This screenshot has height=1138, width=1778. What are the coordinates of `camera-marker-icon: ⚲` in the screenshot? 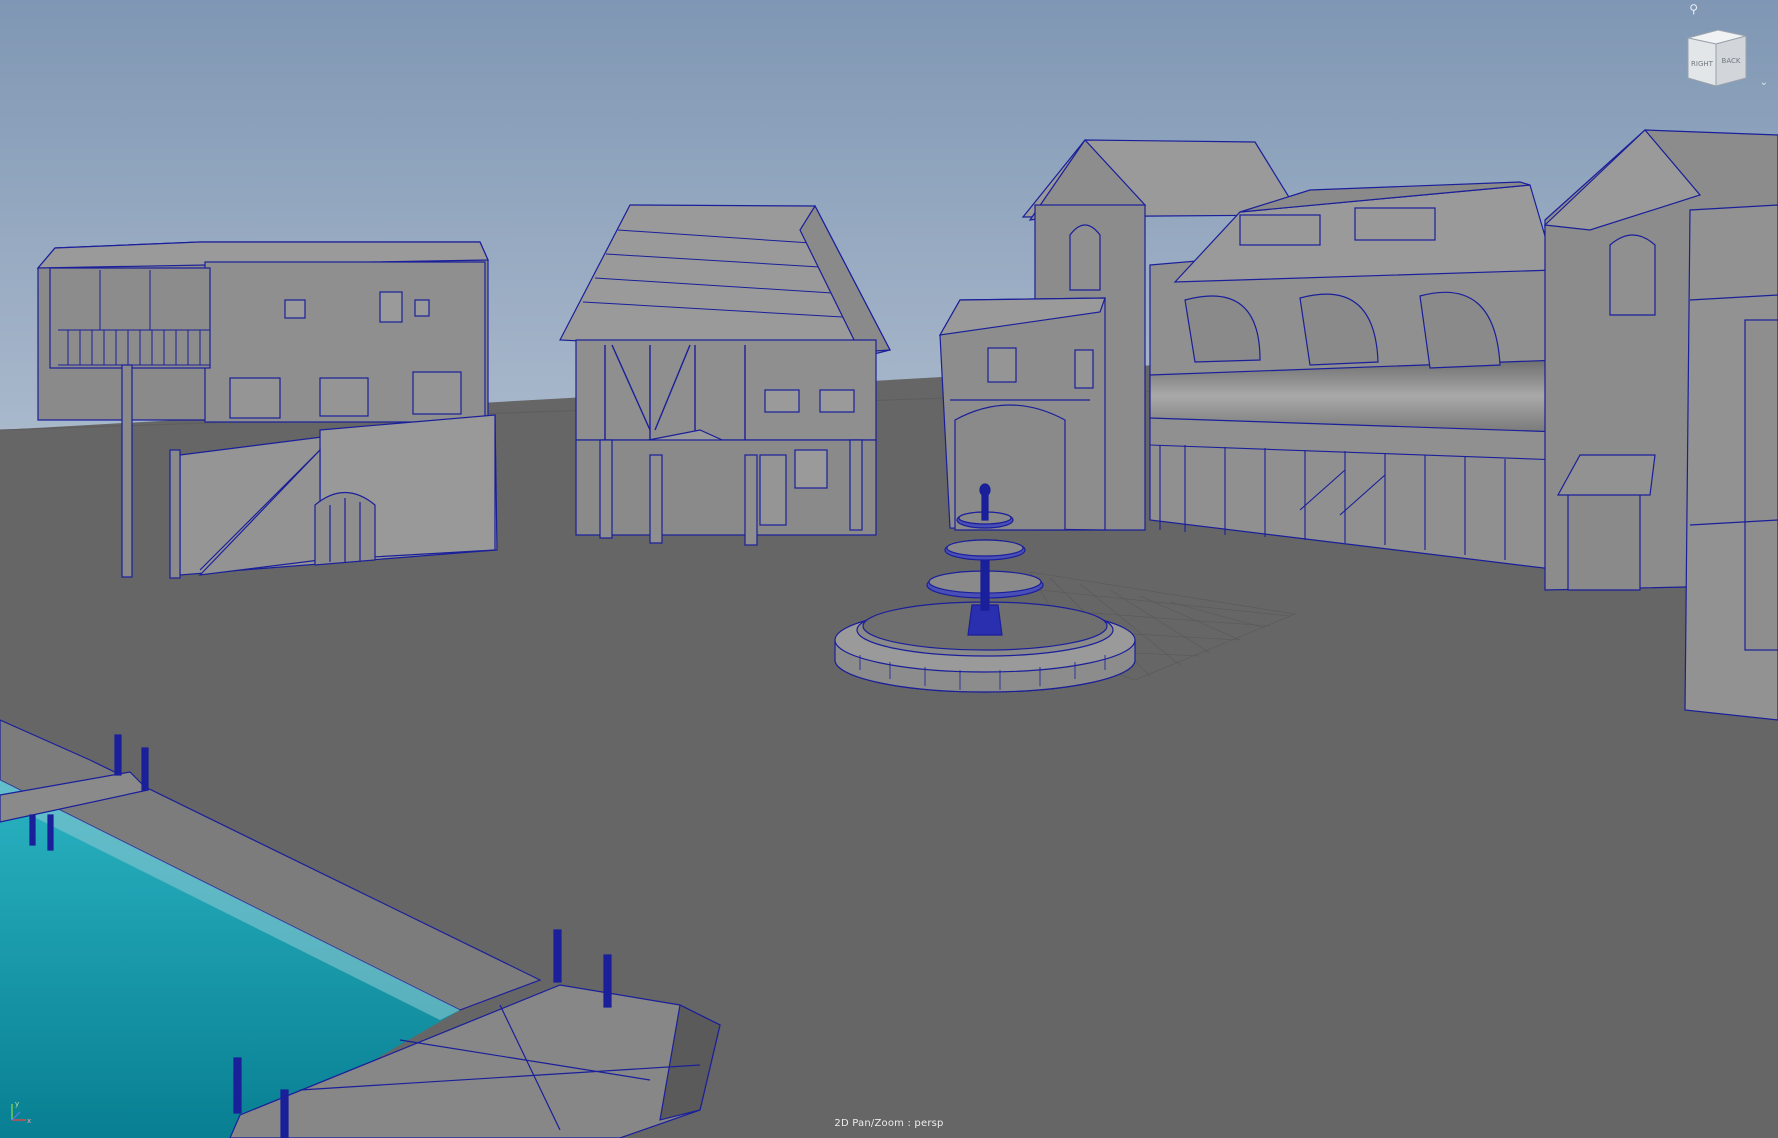 It's located at (1693, 9).